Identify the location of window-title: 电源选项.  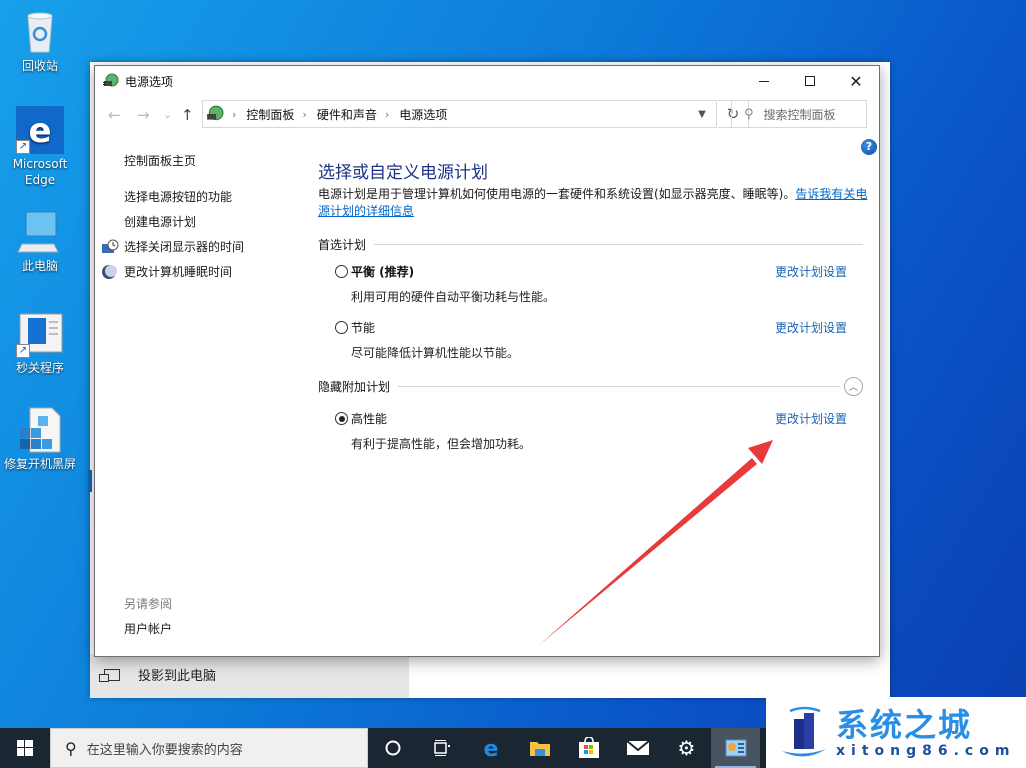
(149, 81).